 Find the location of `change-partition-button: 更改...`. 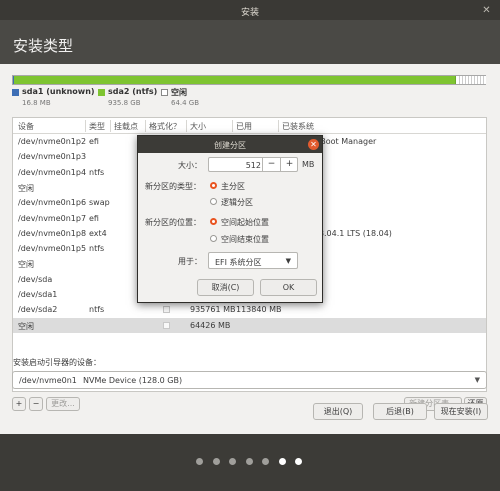

change-partition-button: 更改... is located at coordinates (63, 404).